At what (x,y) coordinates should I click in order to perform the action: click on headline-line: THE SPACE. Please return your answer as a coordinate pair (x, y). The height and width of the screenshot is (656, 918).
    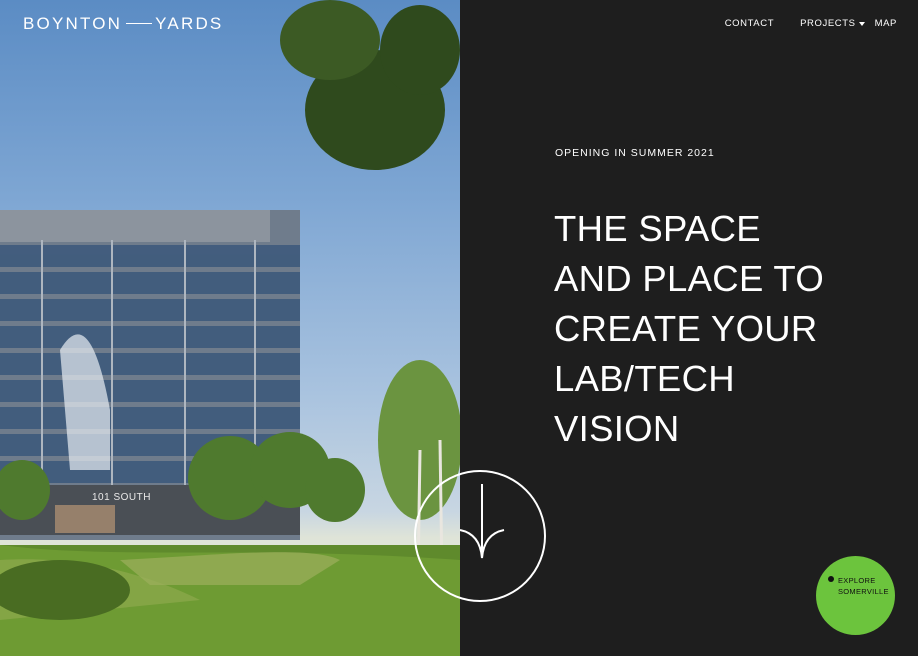
    Looking at the image, I should click on (657, 228).